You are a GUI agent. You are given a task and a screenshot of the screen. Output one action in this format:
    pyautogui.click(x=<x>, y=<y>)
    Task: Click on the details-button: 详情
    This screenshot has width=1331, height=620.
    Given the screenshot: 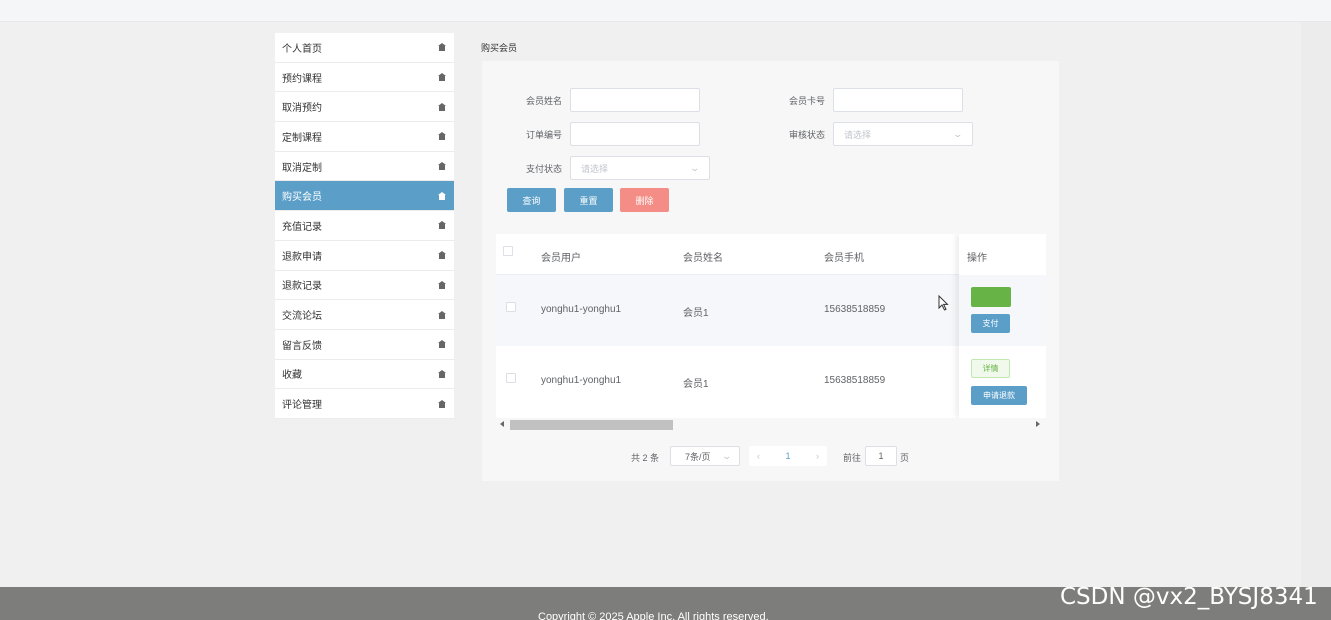 What is the action you would take?
    pyautogui.click(x=990, y=368)
    